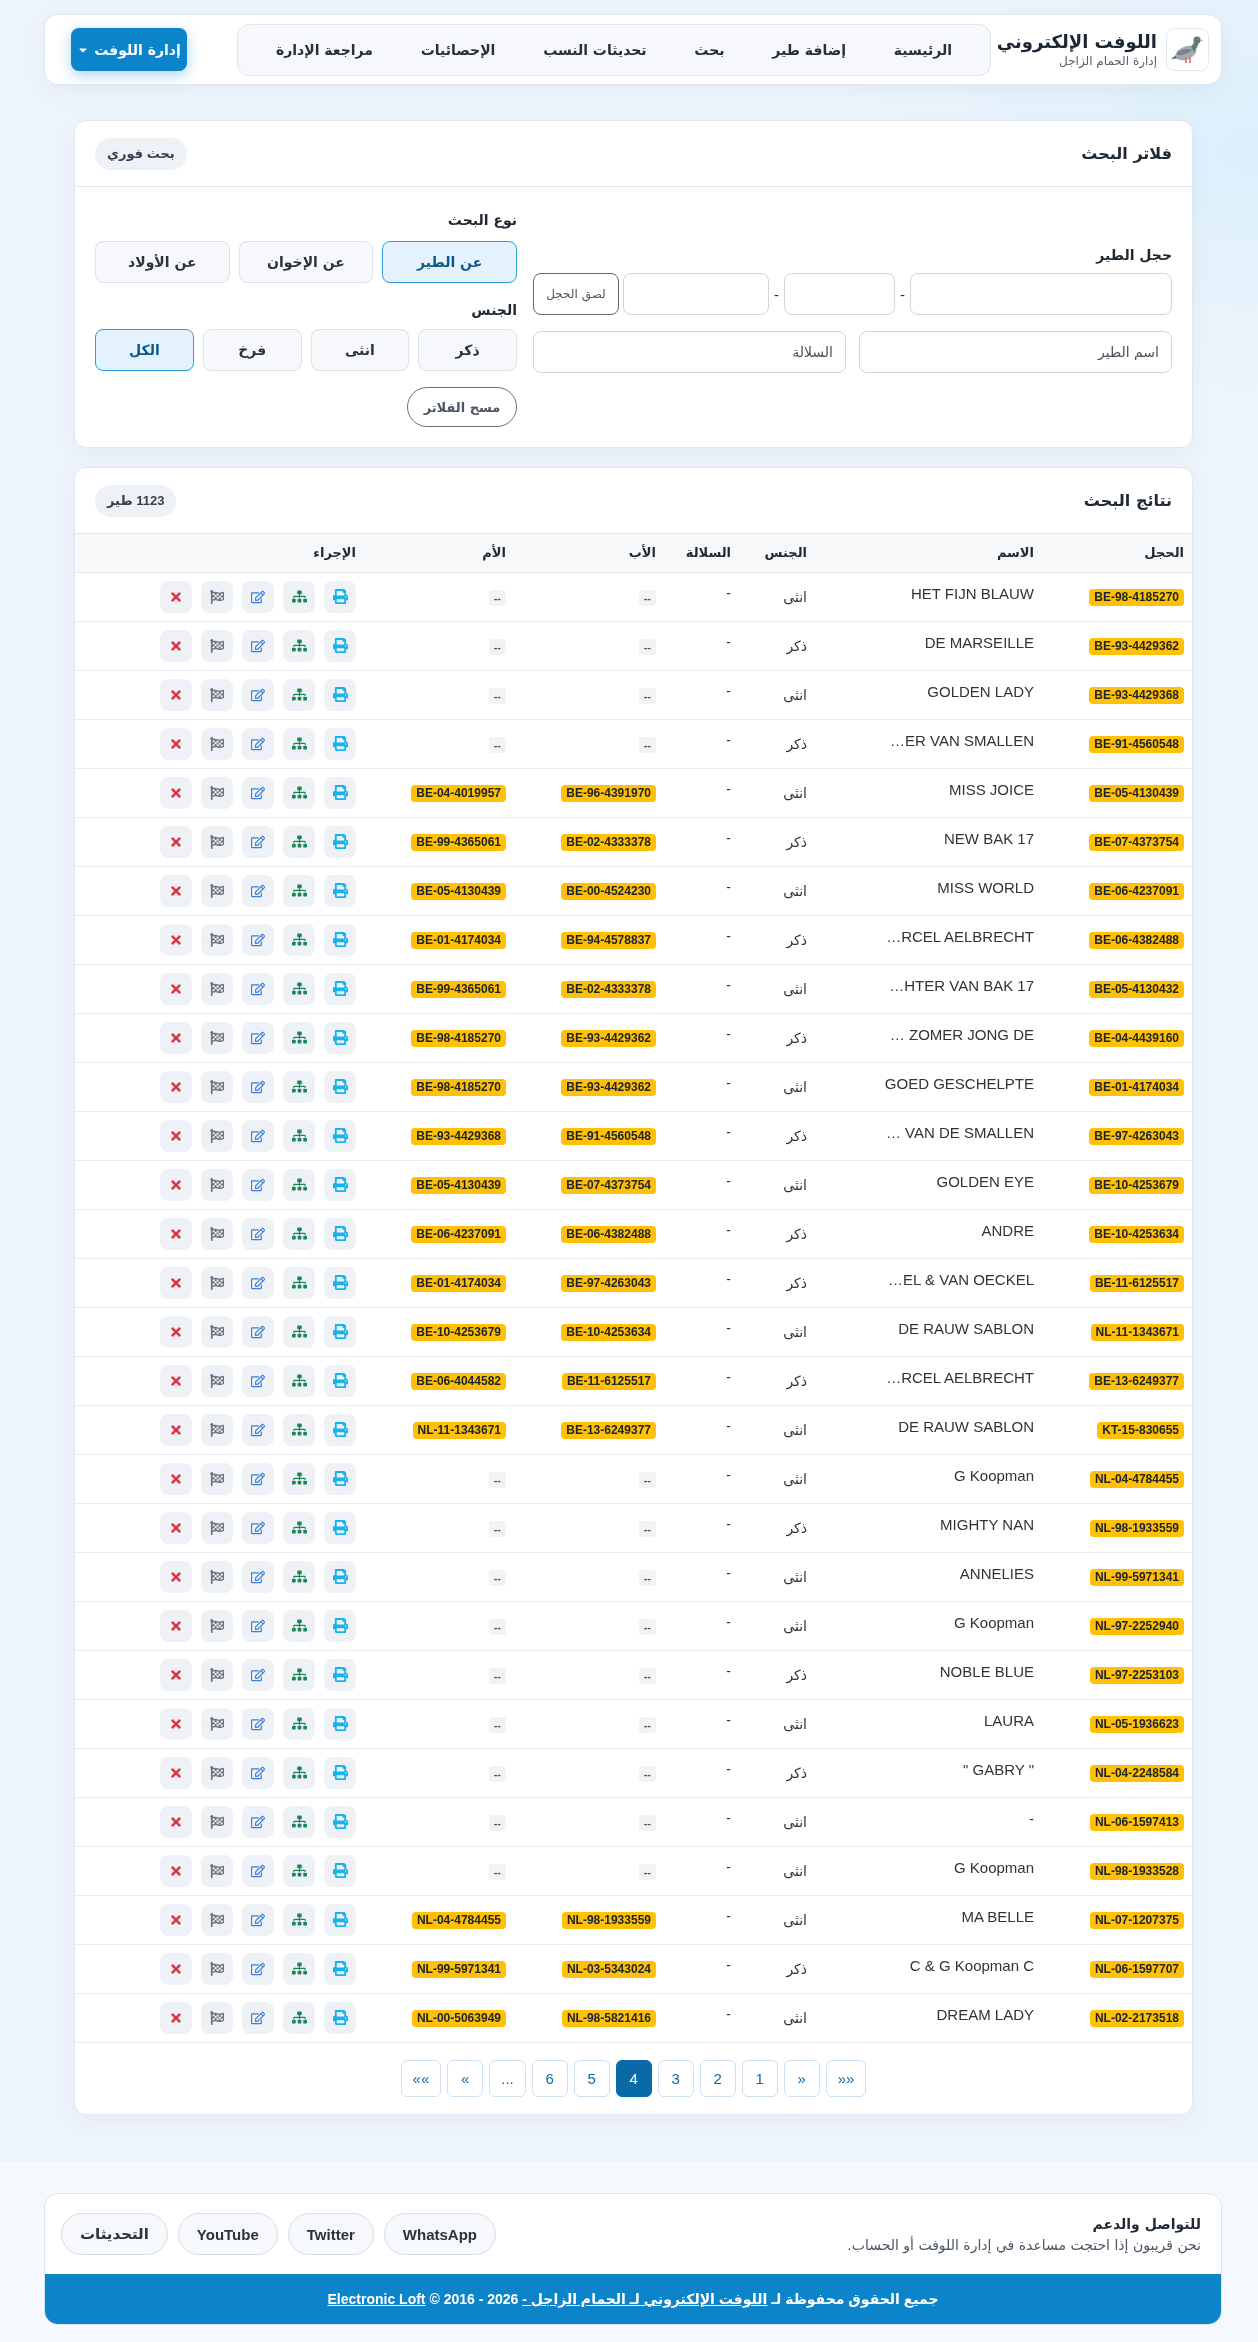 The image size is (1258, 2342). Describe the element at coordinates (129, 49) in the screenshot. I see `loft-menu-button: إدارة اللوفت` at that location.